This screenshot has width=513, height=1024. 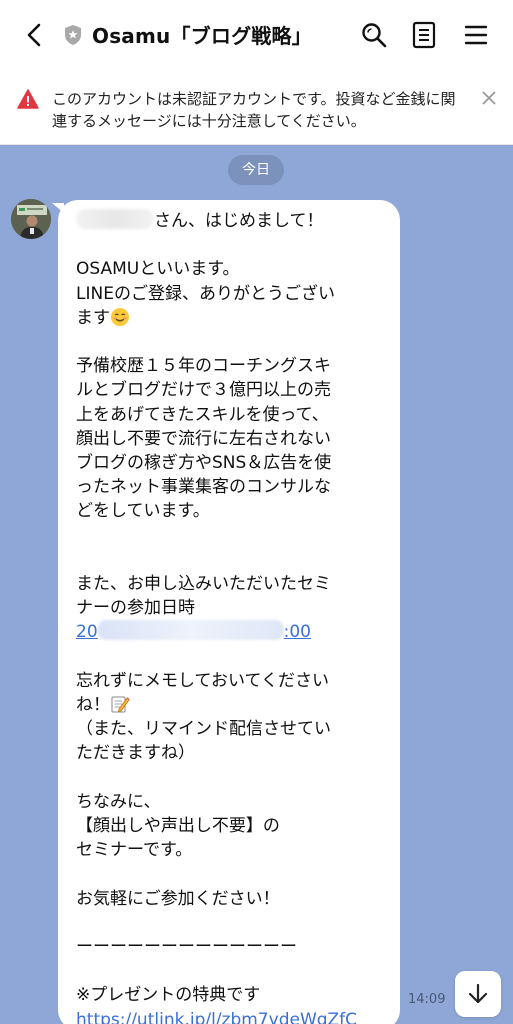 I want to click on message-line: お気軽にご参加ください！, so click(x=178, y=898).